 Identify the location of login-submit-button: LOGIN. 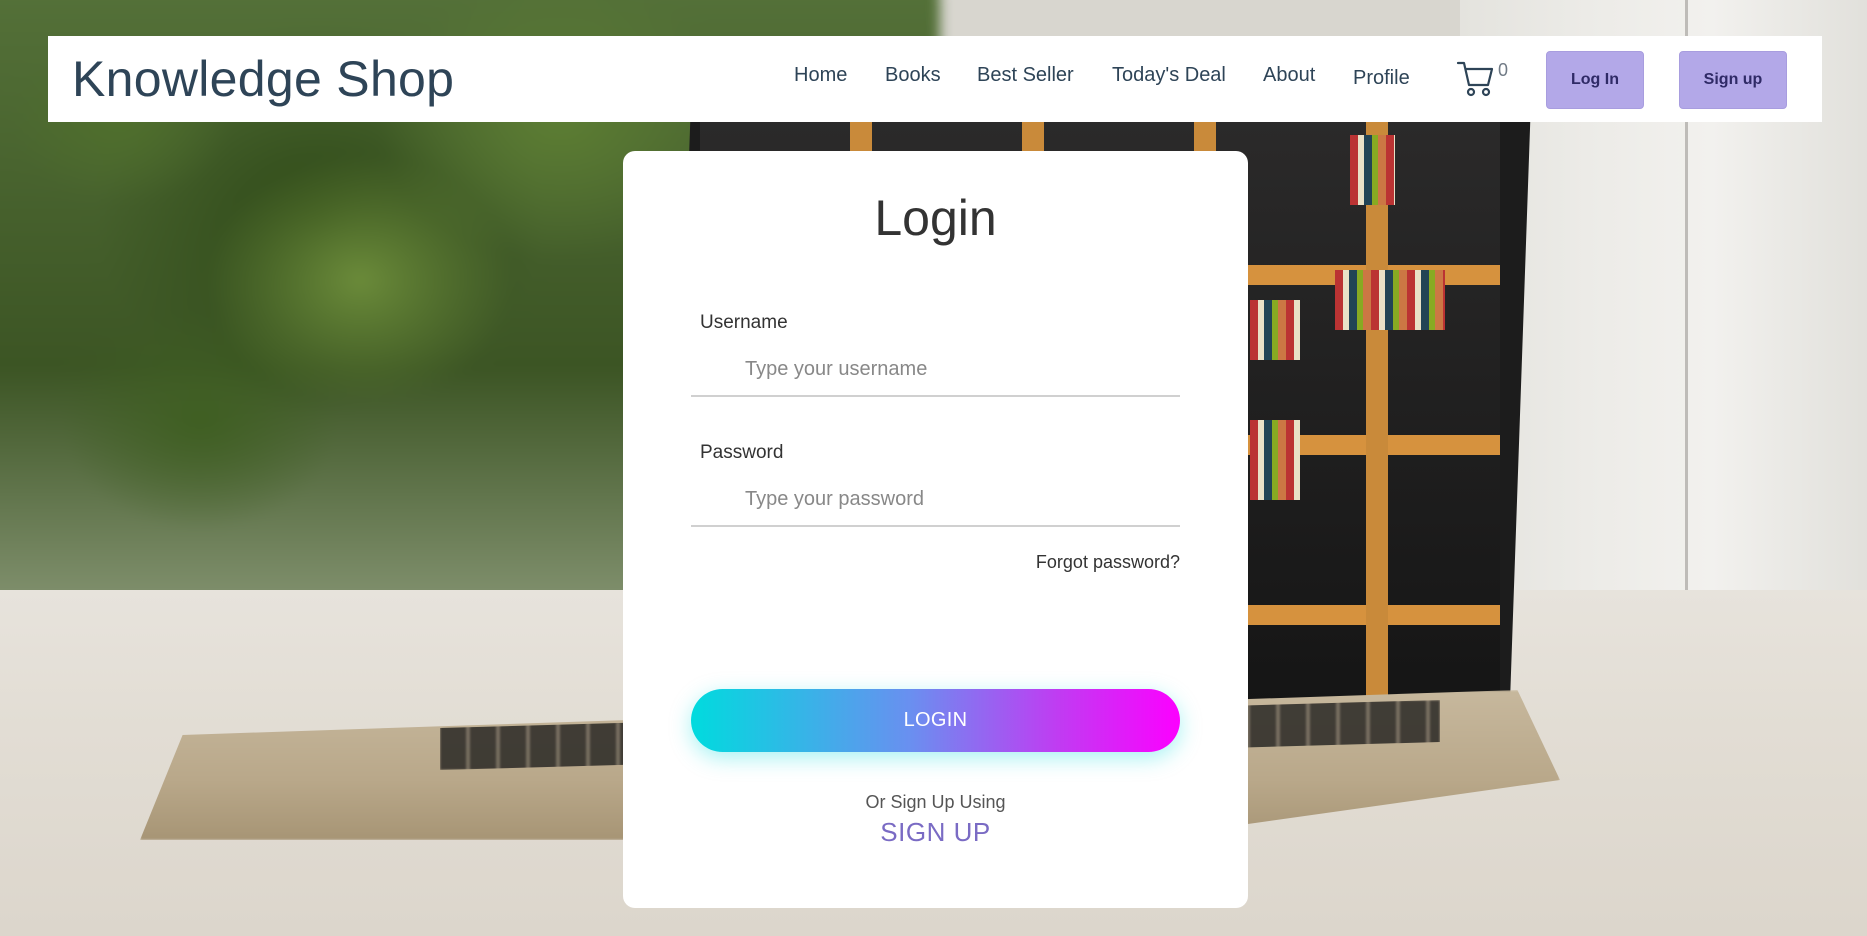
(935, 720).